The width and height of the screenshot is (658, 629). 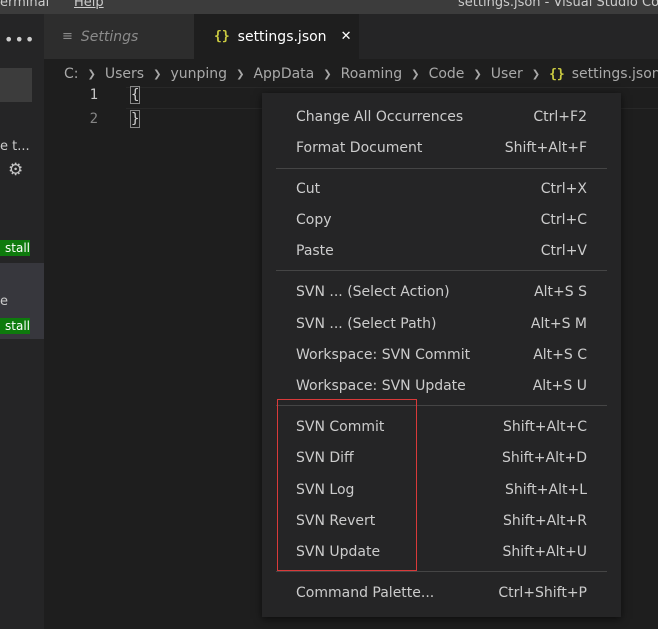 I want to click on breadcrumb-item: Code, so click(x=447, y=74).